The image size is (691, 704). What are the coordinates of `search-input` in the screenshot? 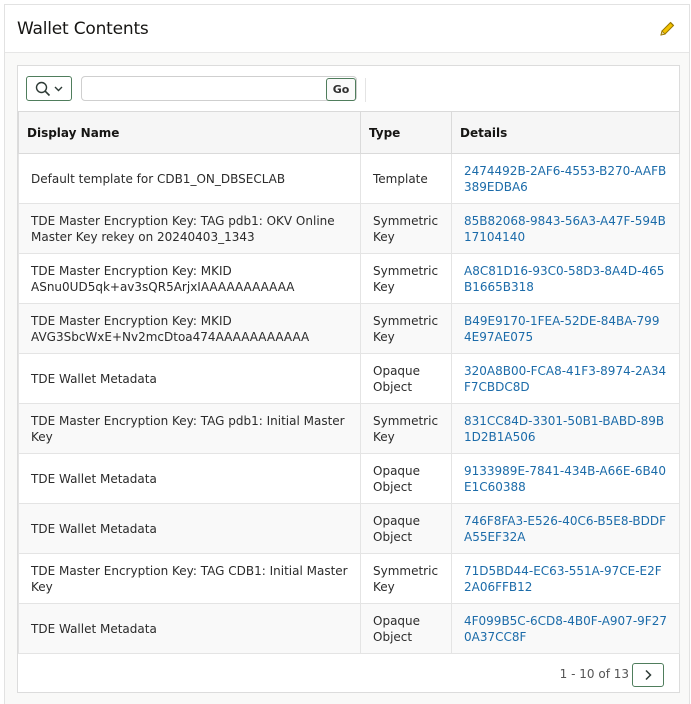 It's located at (219, 88).